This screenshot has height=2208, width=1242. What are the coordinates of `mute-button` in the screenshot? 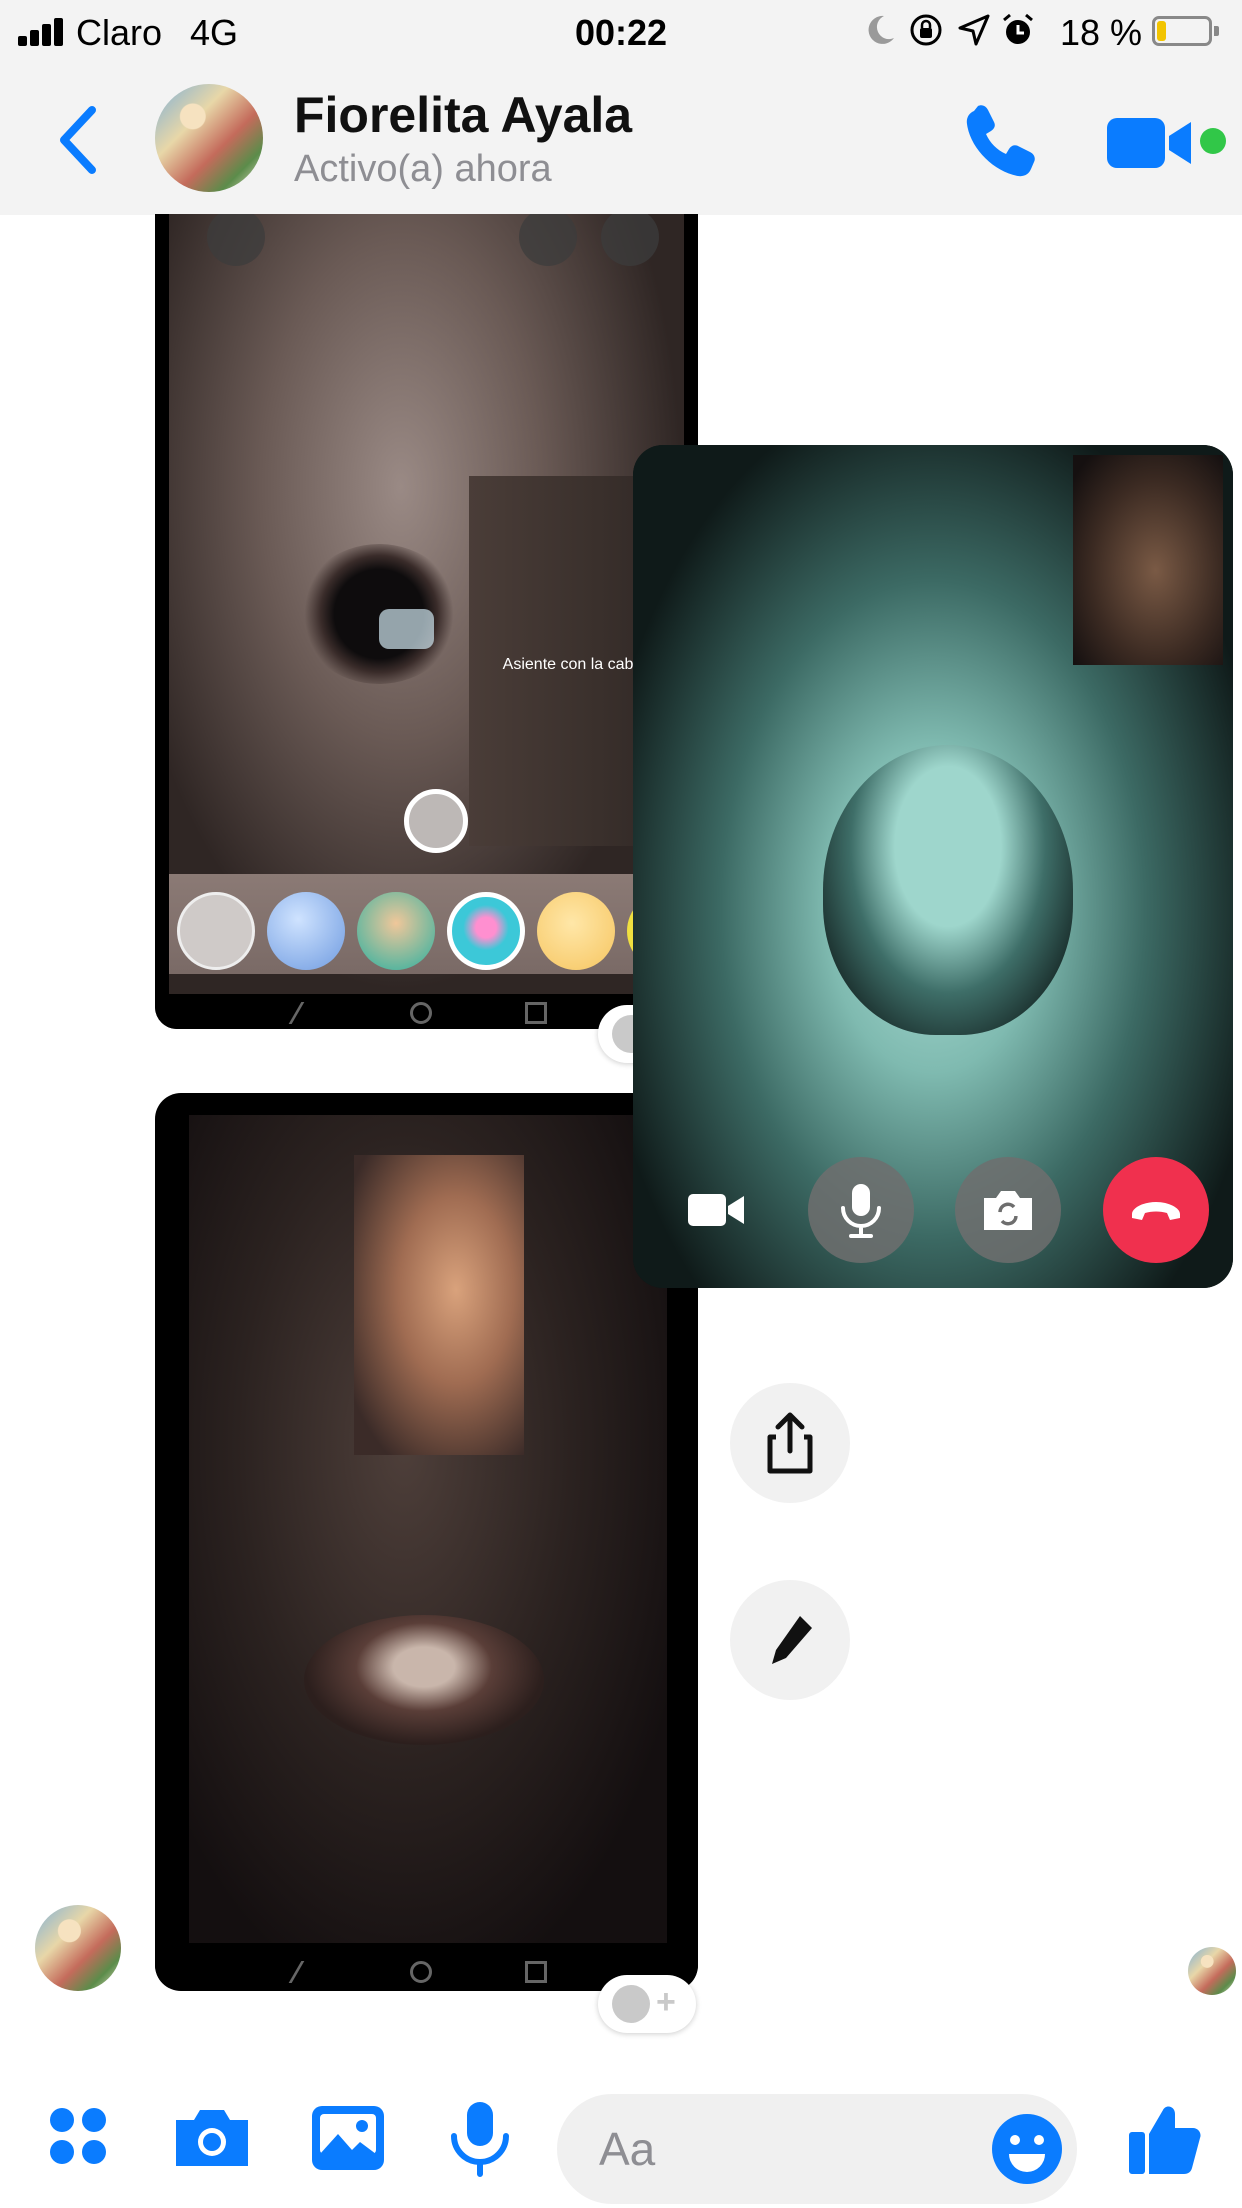 It's located at (861, 1210).